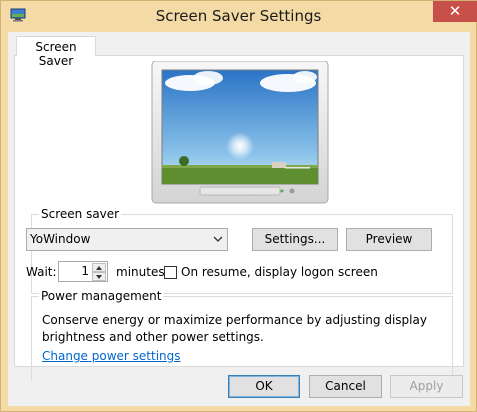 The width and height of the screenshot is (477, 412). I want to click on wait-minutes-stepper: 1, so click(83, 271).